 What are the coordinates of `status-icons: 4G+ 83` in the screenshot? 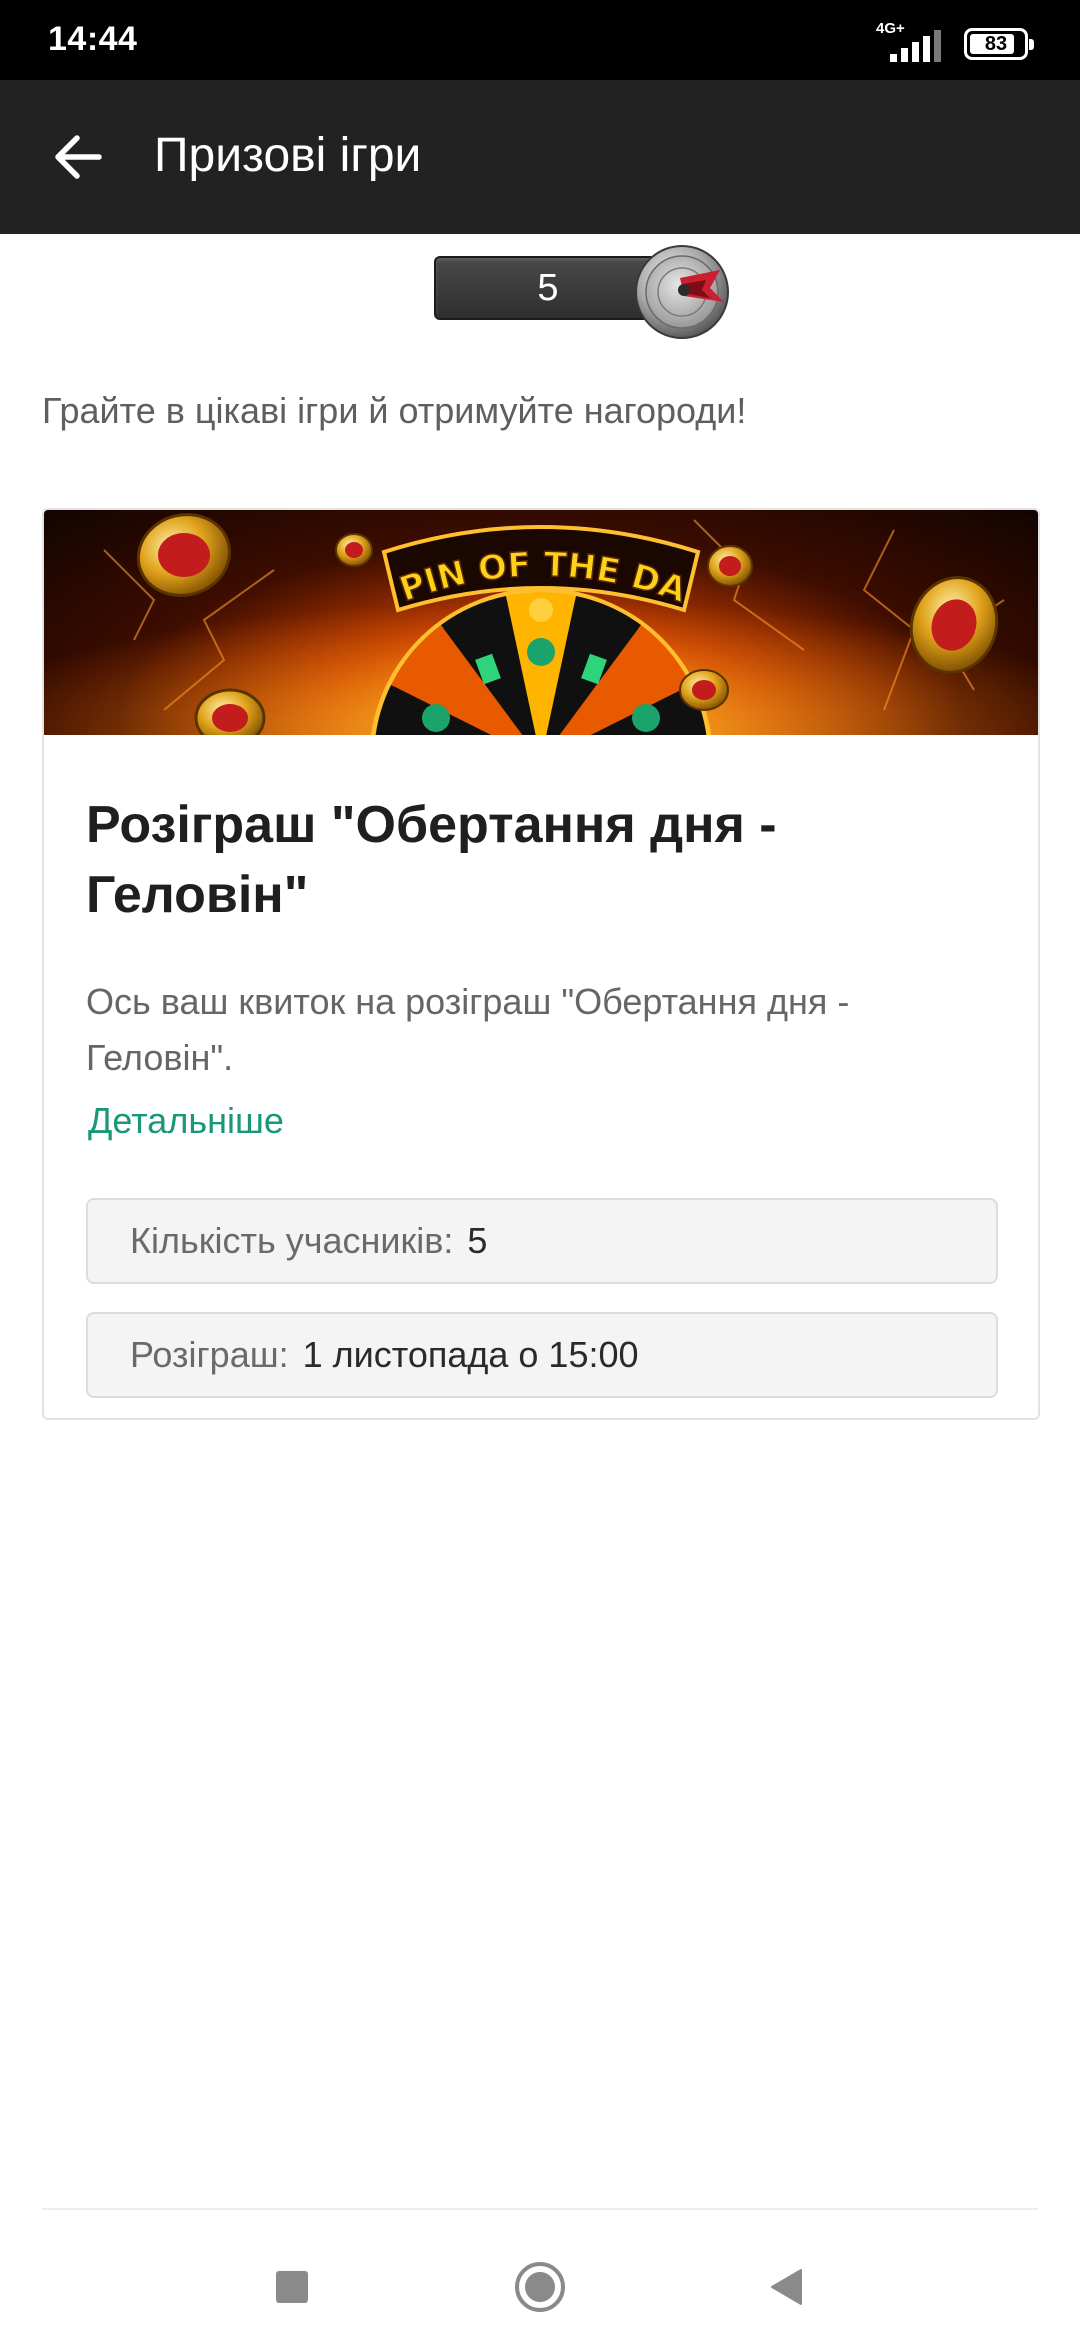 It's located at (955, 42).